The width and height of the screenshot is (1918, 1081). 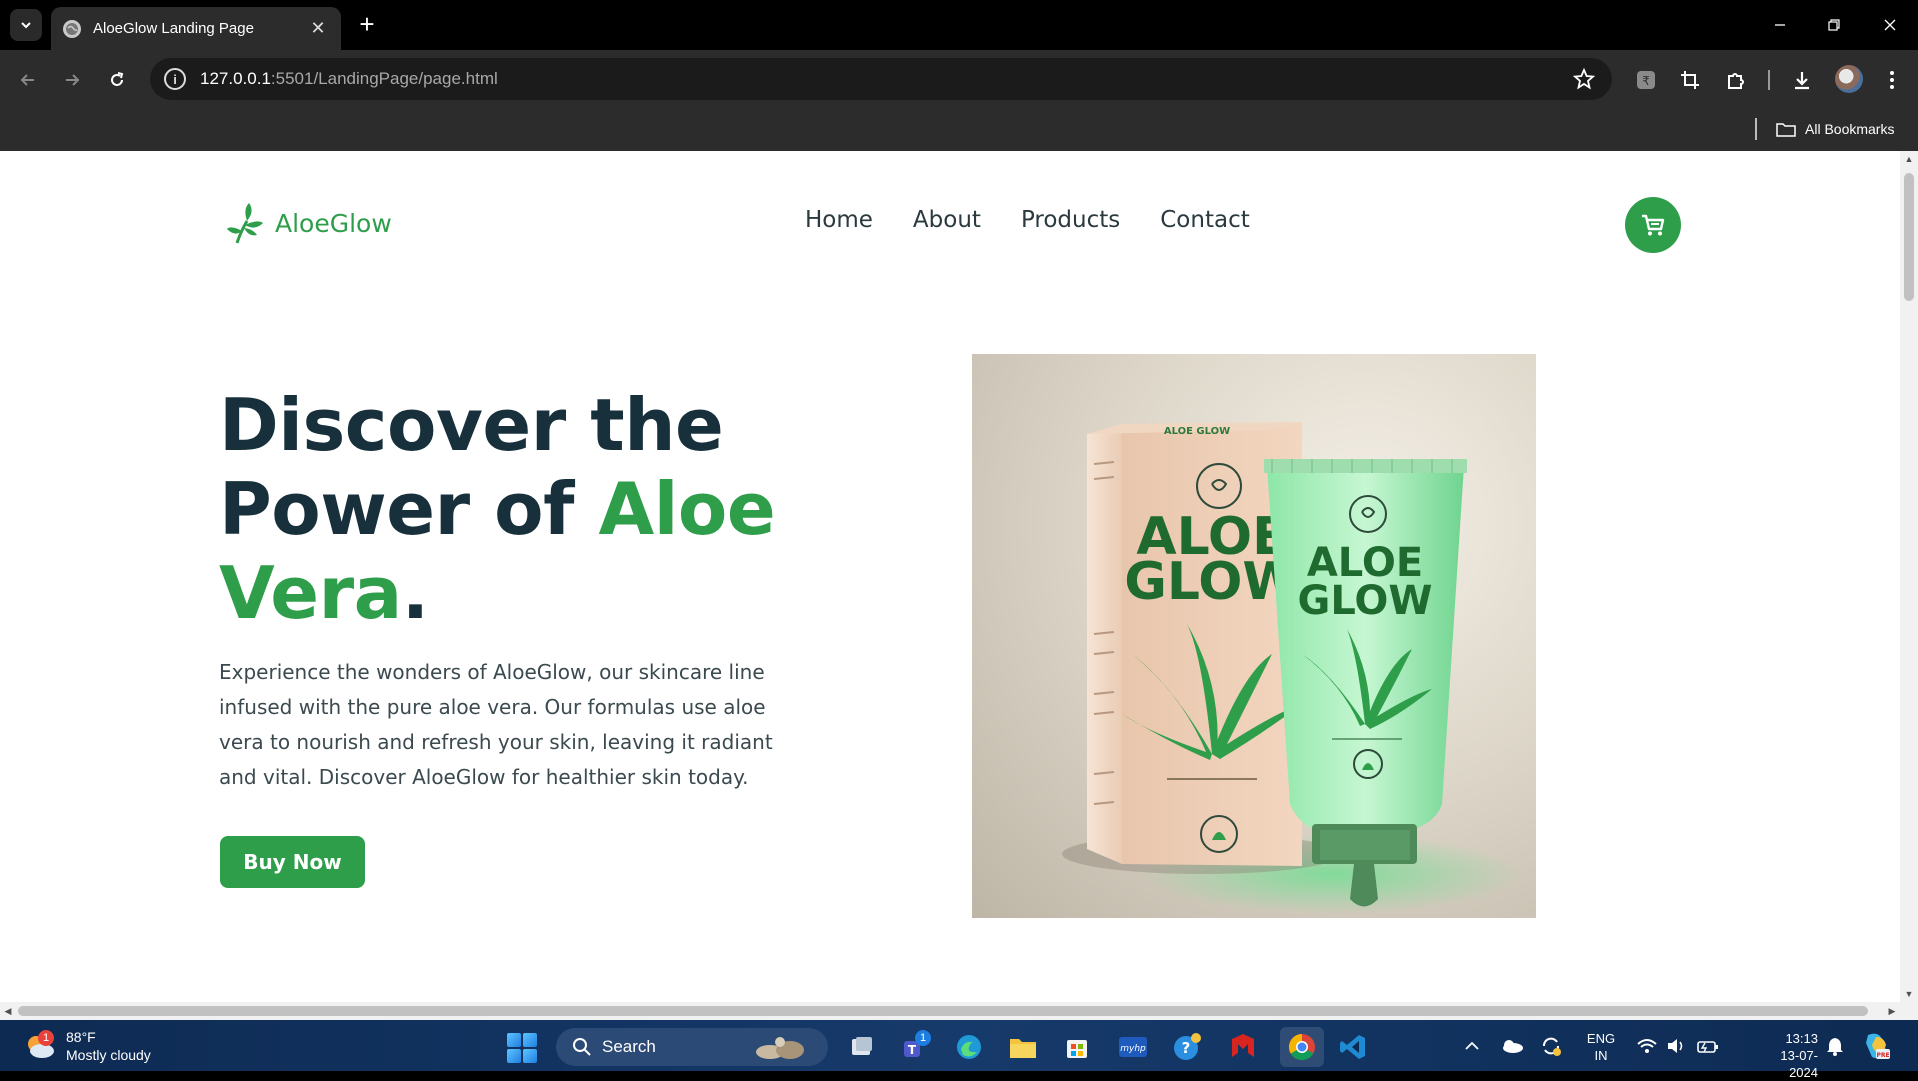 I want to click on file-explorer-icon, so click(x=1023, y=1047).